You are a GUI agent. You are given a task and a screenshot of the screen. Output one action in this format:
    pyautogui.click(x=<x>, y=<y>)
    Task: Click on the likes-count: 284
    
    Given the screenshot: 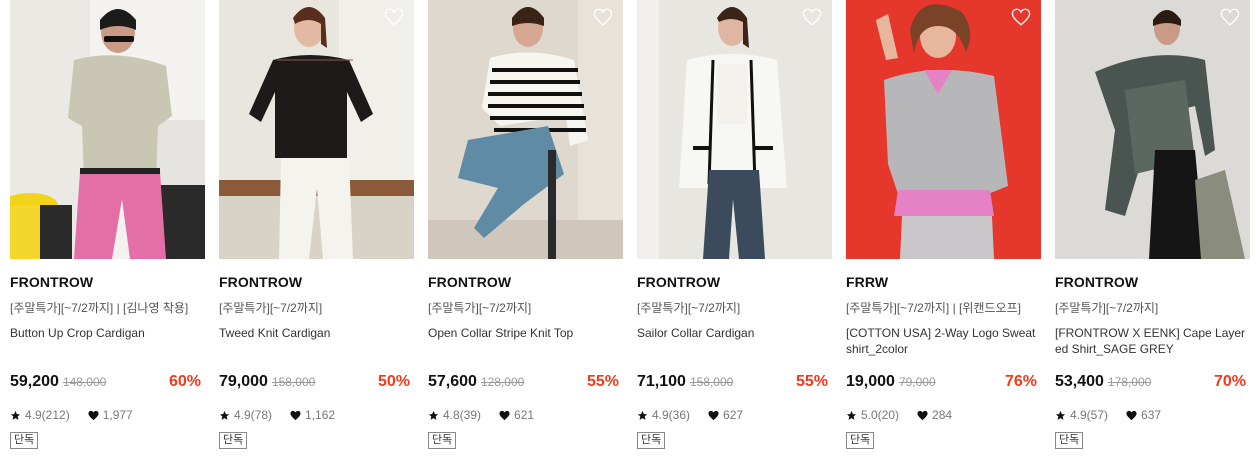 What is the action you would take?
    pyautogui.click(x=942, y=415)
    